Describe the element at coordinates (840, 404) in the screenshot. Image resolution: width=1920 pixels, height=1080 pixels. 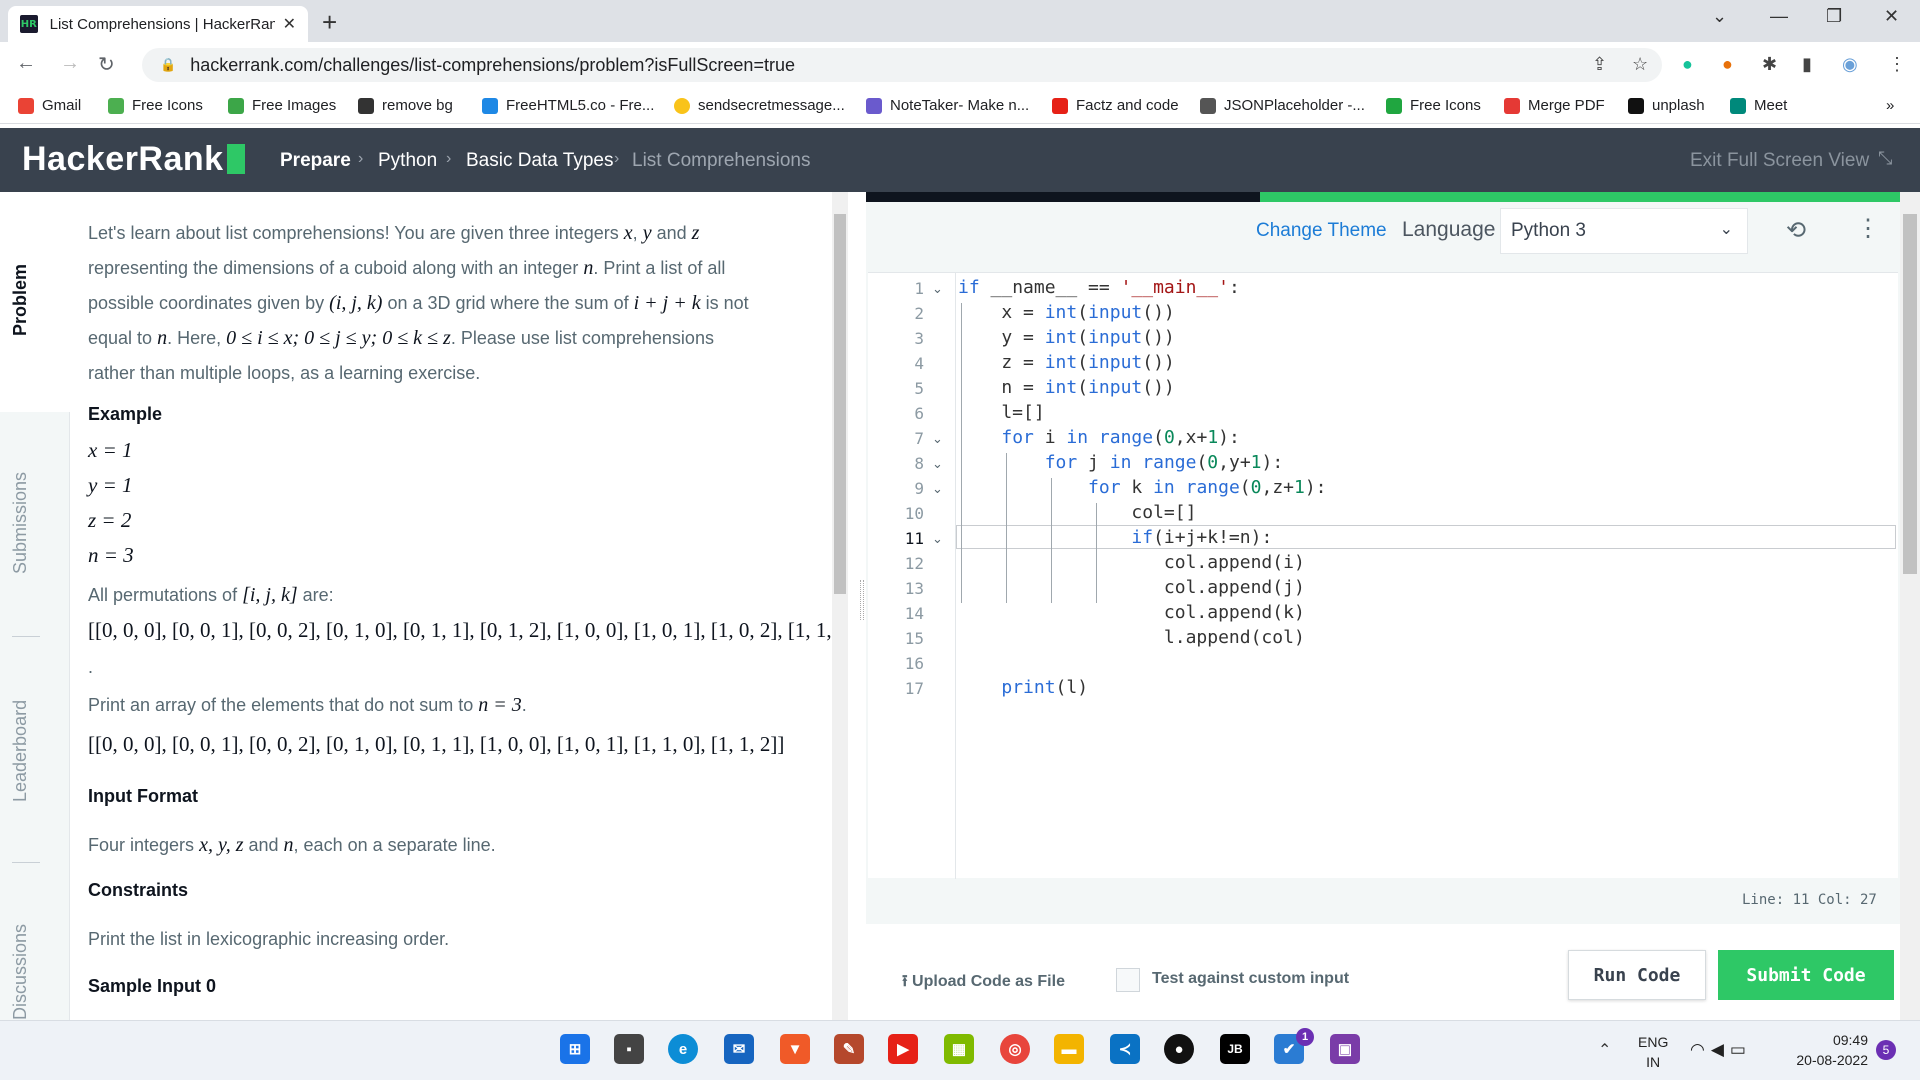
I see `problem-scrollbar-thumb` at that location.